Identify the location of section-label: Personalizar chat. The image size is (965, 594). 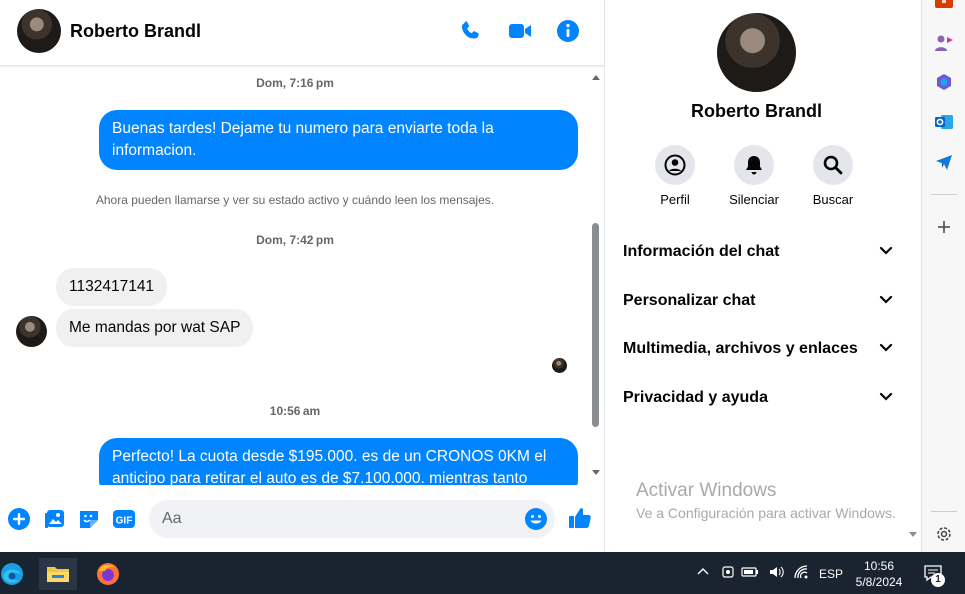
(689, 300).